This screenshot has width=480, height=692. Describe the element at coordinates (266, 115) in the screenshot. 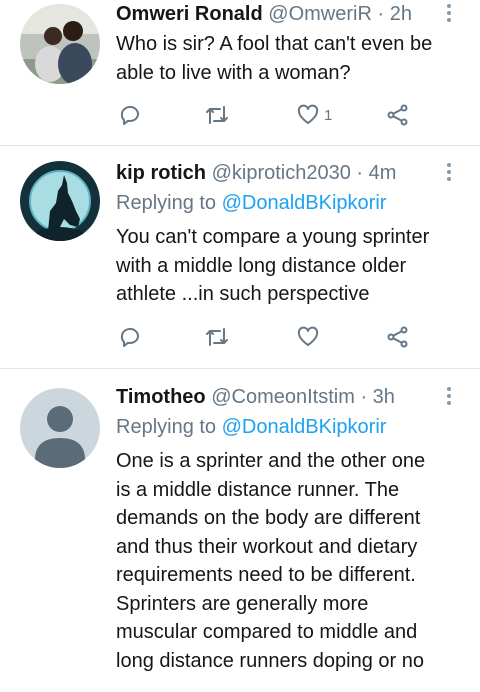

I see `tweet-actions: 1` at that location.